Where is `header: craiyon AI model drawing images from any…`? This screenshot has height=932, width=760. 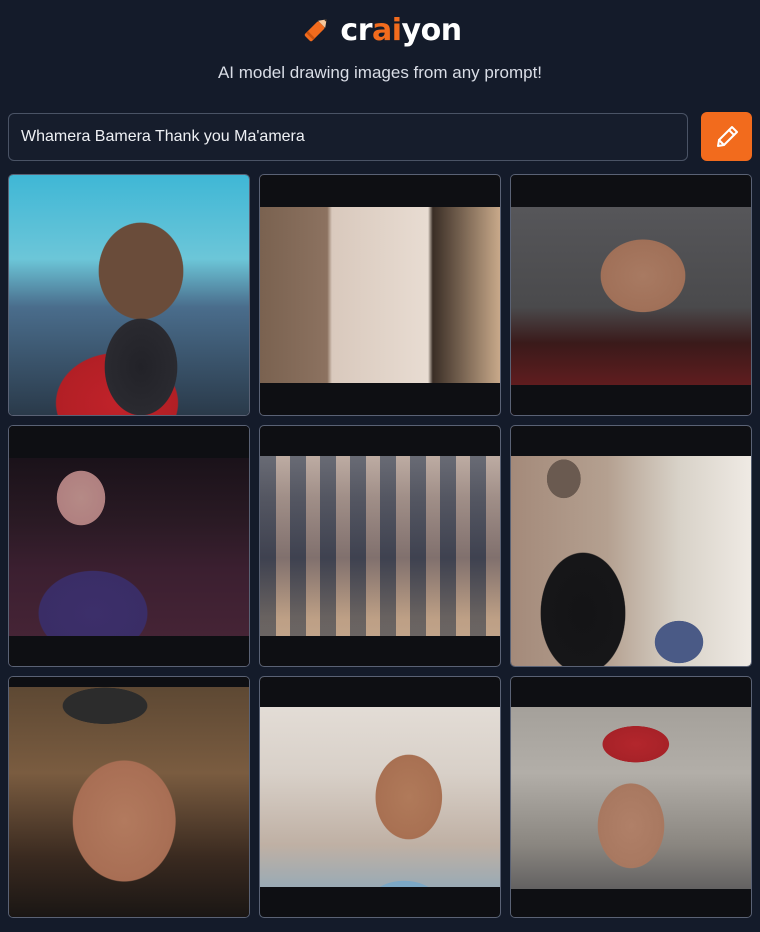 header: craiyon AI model drawing images from any… is located at coordinates (380, 55).